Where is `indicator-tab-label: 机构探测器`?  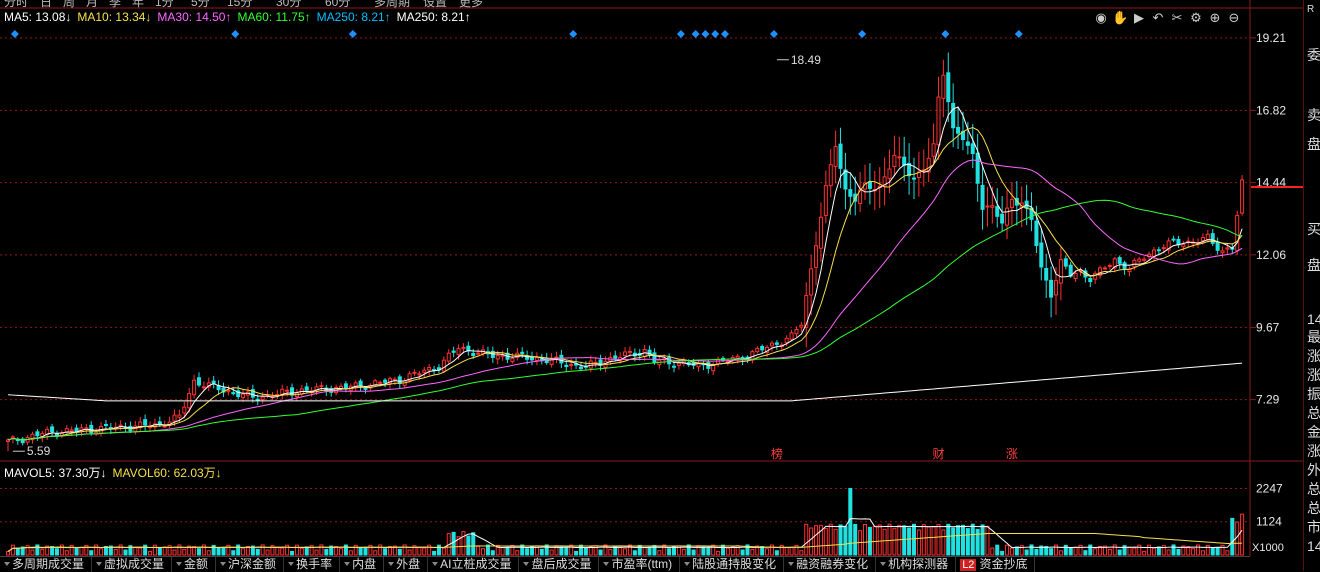
indicator-tab-label: 机构探测器 is located at coordinates (918, 564).